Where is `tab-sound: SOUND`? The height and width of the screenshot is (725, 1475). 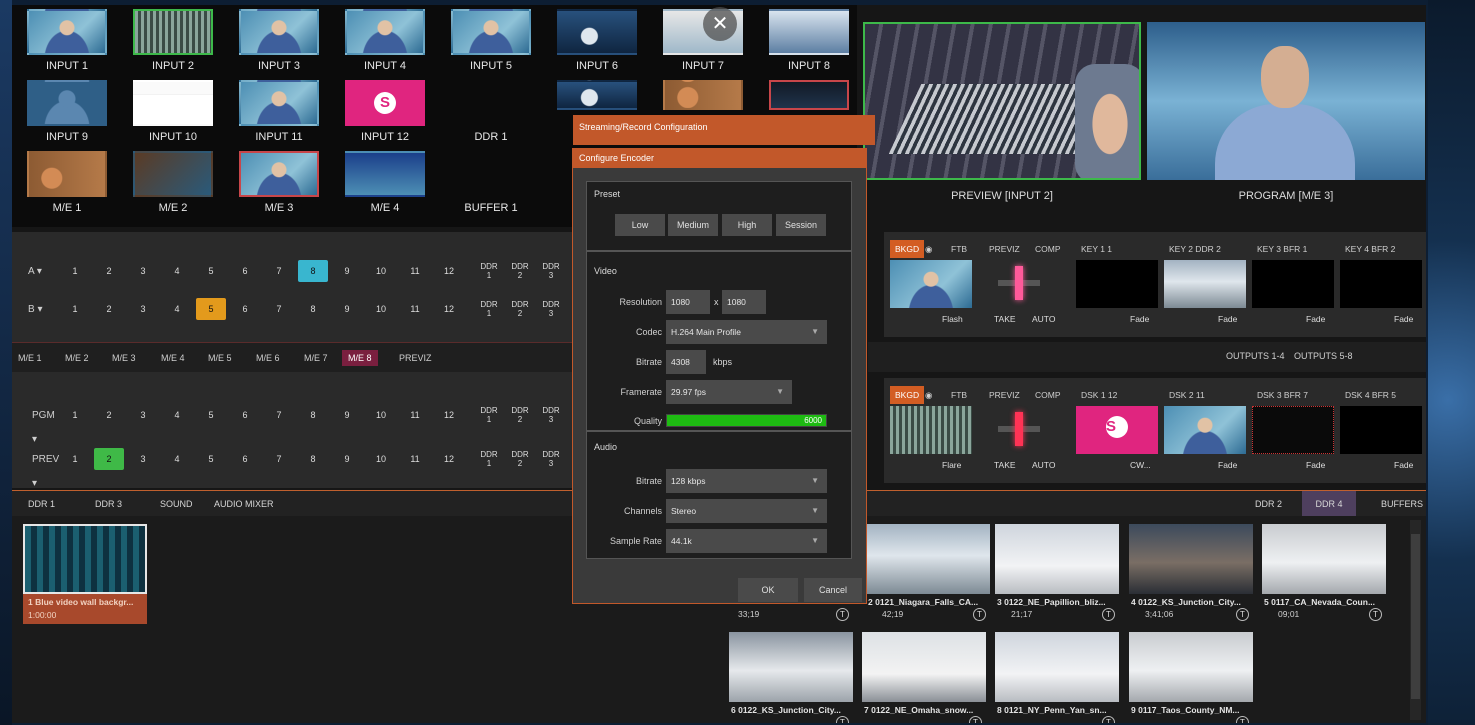
tab-sound: SOUND is located at coordinates (176, 504).